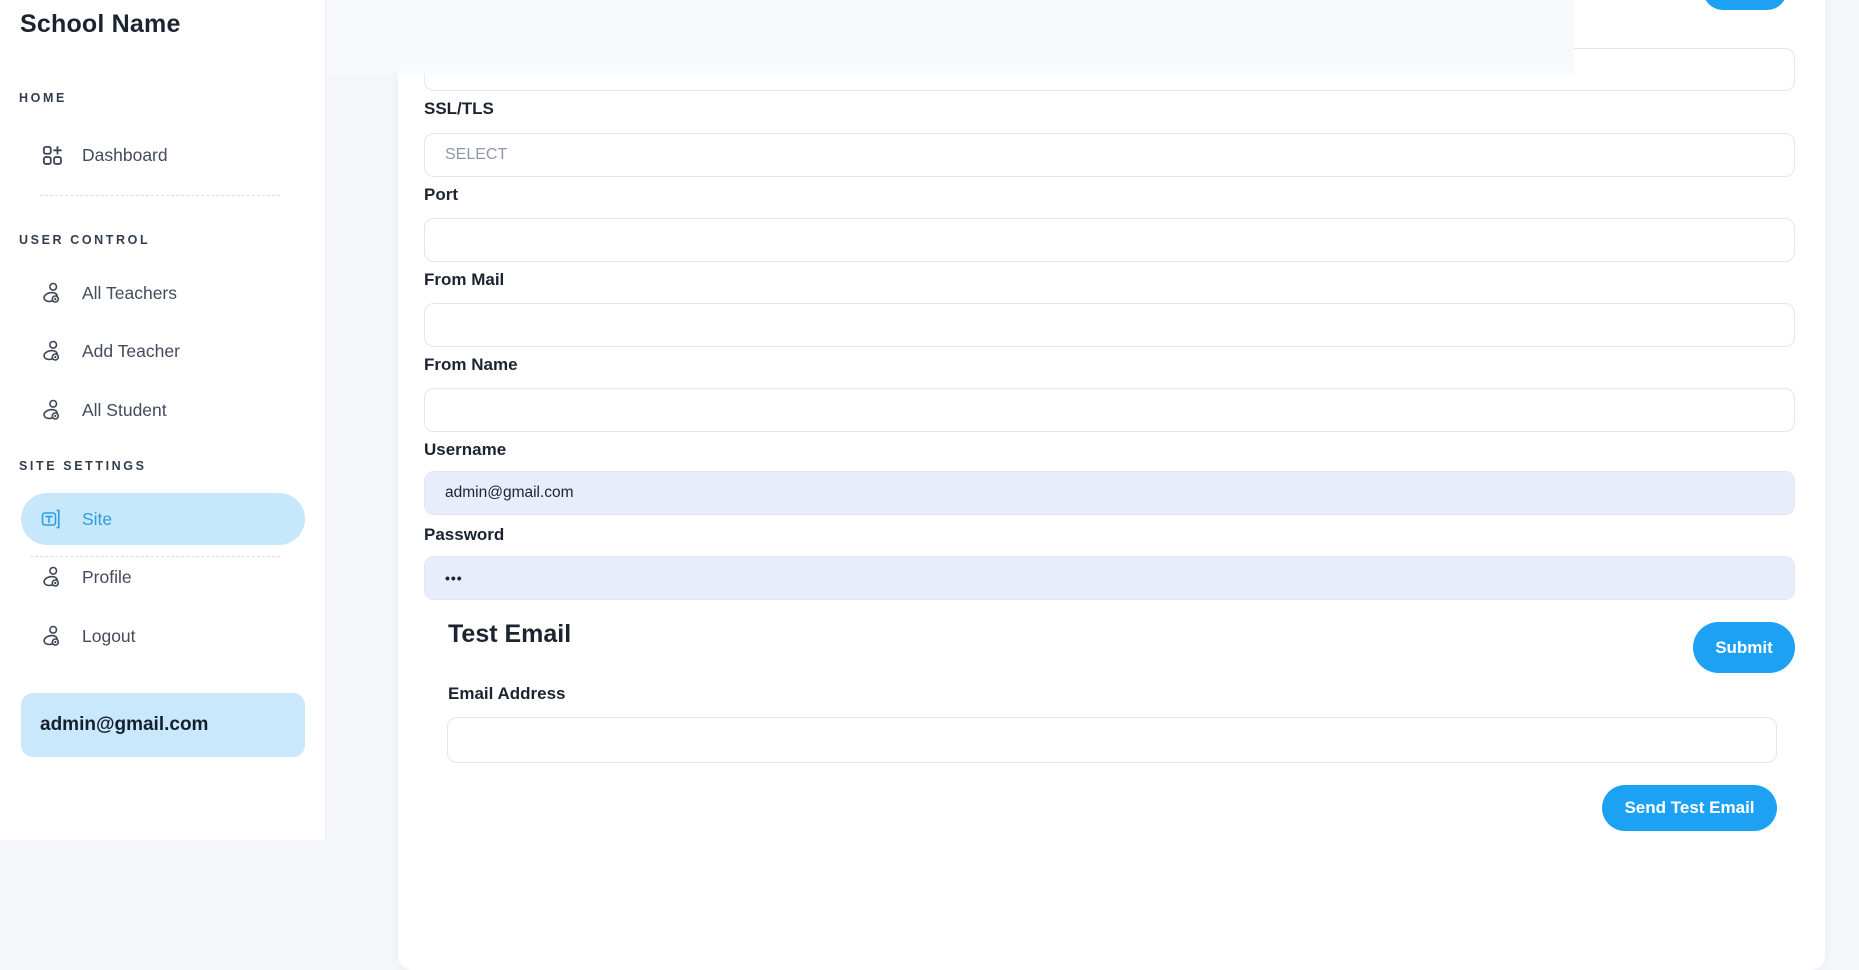 The image size is (1859, 970). I want to click on logged-in-user-badge: admin@gmail.com, so click(163, 725).